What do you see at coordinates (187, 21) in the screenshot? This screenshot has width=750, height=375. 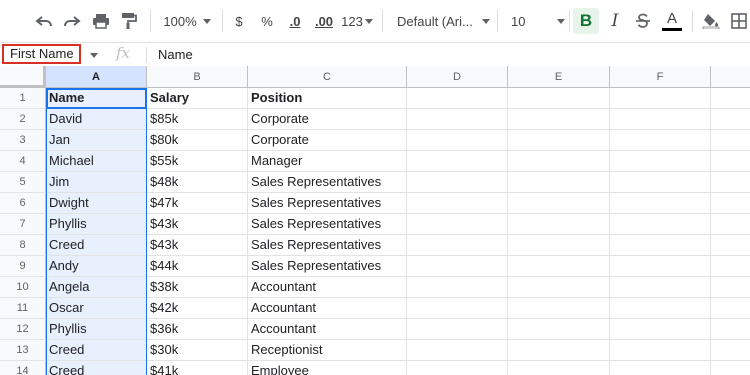 I see `zoom-select: 100%` at bounding box center [187, 21].